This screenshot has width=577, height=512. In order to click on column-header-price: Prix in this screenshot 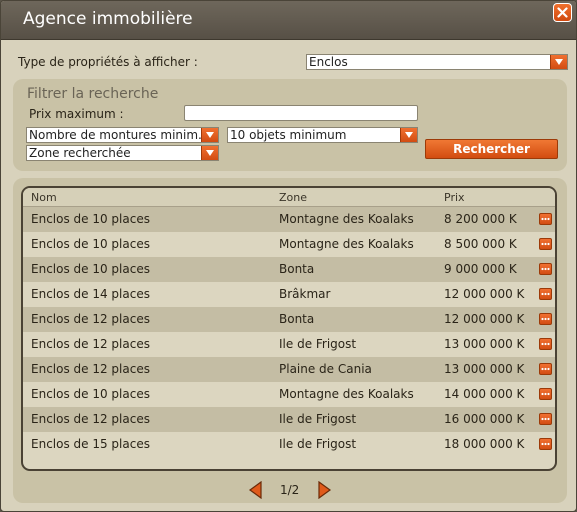, I will do `click(454, 197)`.